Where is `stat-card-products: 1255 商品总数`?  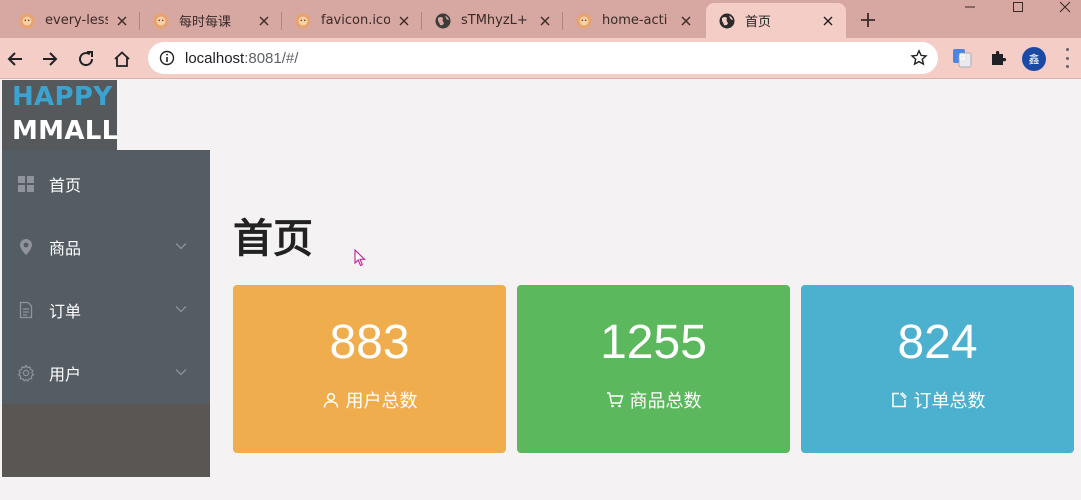 stat-card-products: 1255 商品总数 is located at coordinates (653, 369).